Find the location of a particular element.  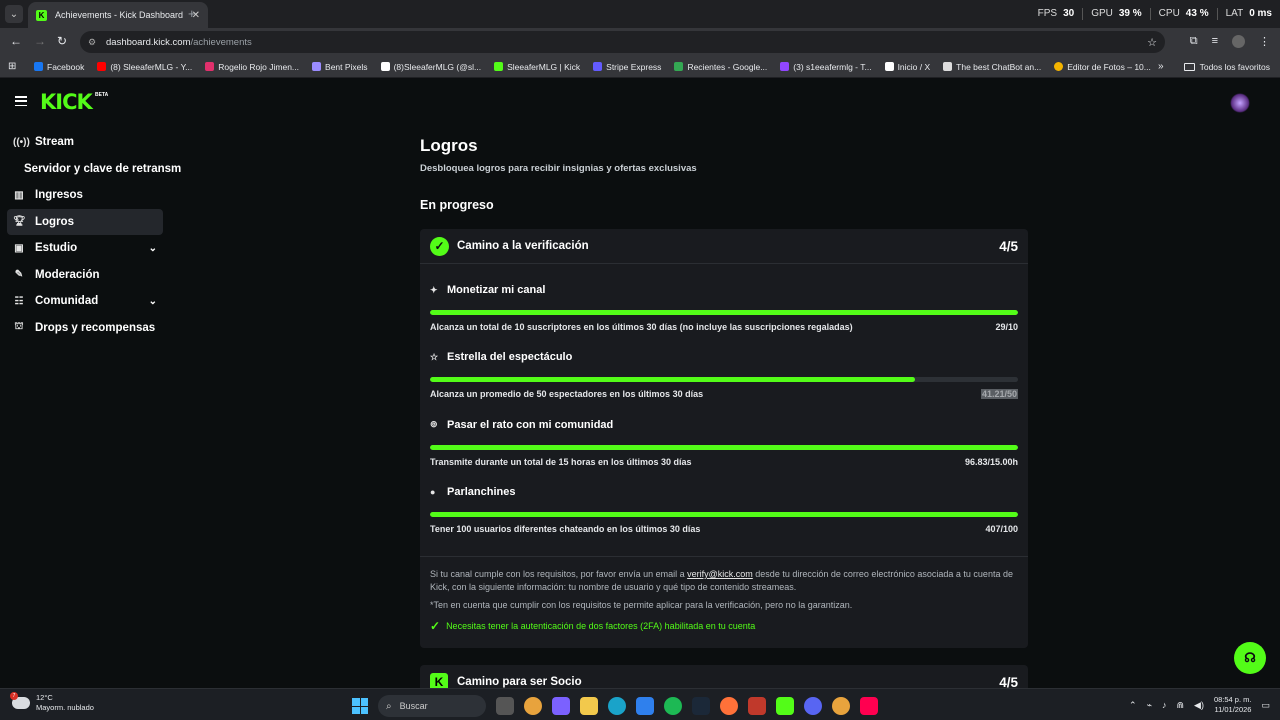

address-bar: ⚙ dashboard.kick.com/achievements ☆ is located at coordinates (622, 42).